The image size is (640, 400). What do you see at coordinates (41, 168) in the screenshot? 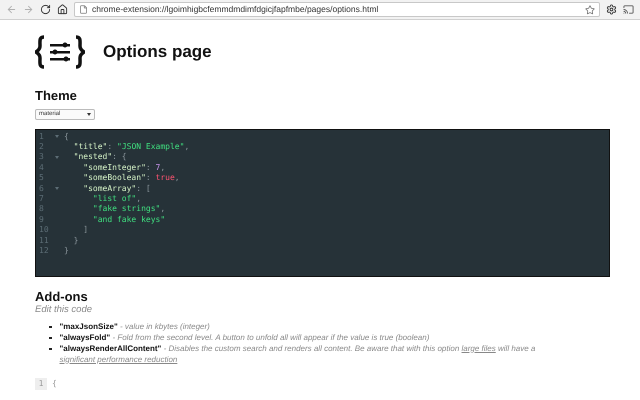
I see `line-number: 4` at bounding box center [41, 168].